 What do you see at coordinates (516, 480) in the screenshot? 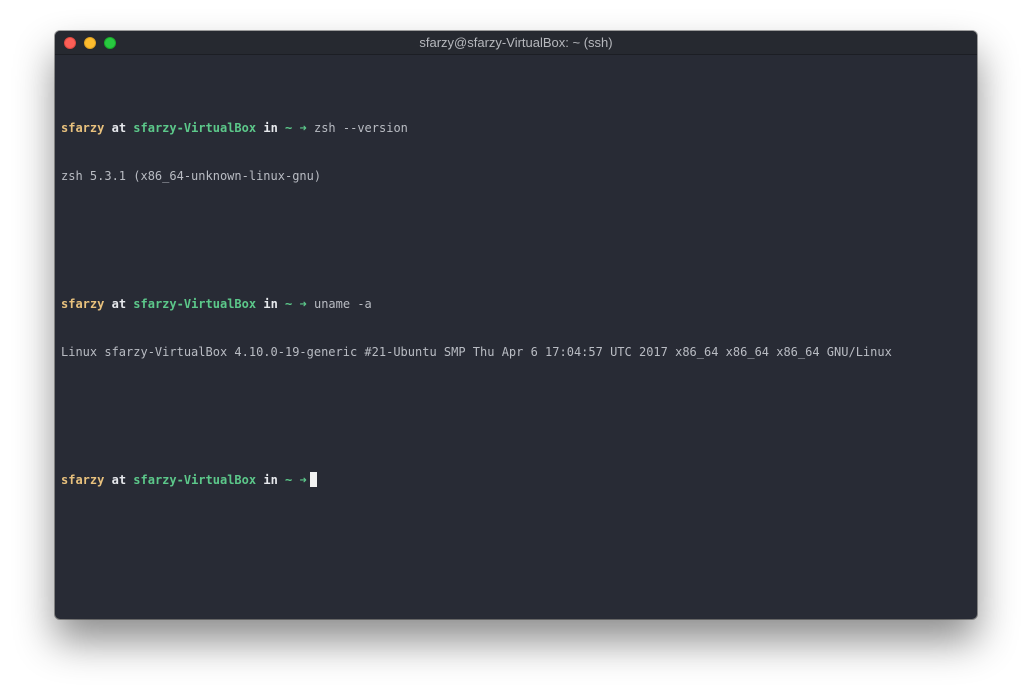
I see `current-prompt-line: sfarzy at sfarzy-VirtualBox in ~ ➜` at bounding box center [516, 480].